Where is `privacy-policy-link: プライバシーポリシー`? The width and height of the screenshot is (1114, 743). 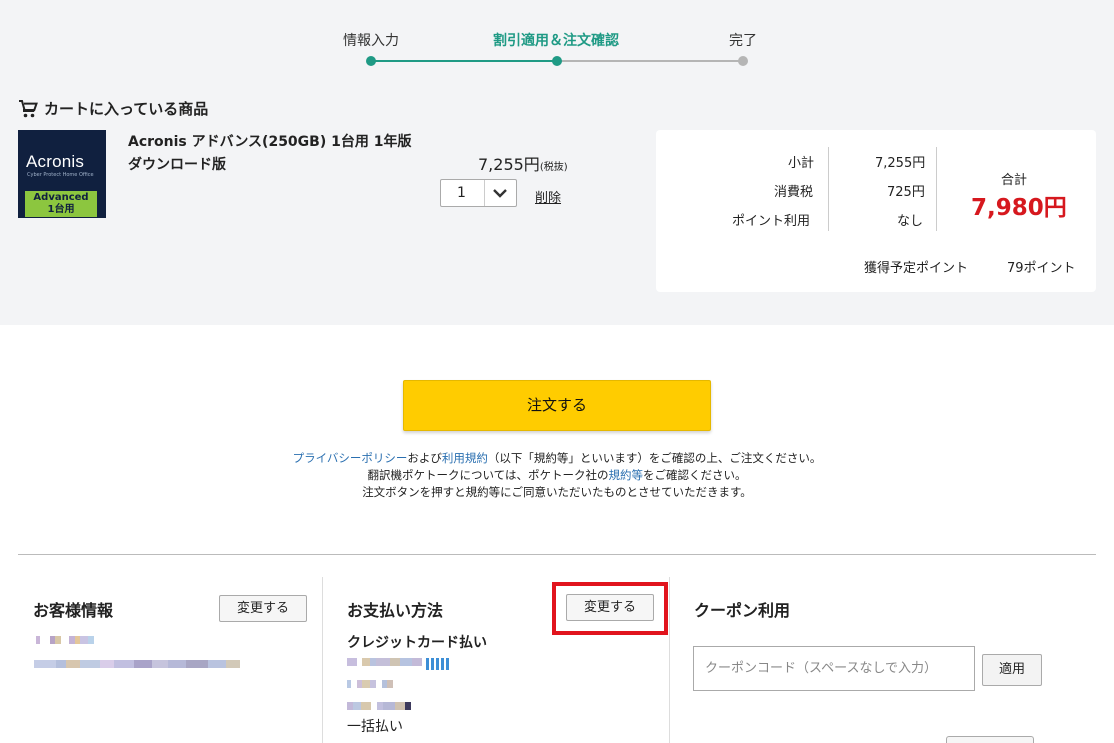
privacy-policy-link: プライバシーポリシー is located at coordinates (350, 458).